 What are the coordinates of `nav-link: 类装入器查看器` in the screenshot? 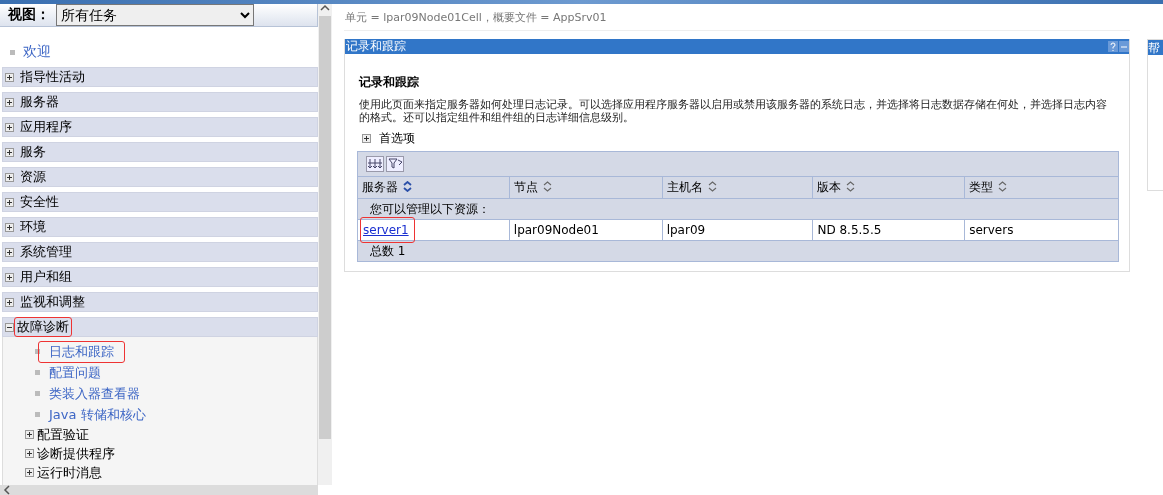 It's located at (94, 393).